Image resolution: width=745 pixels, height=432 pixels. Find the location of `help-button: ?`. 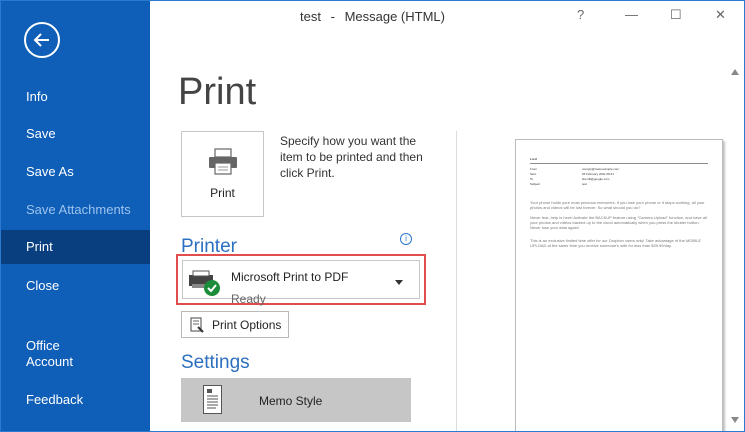

help-button: ? is located at coordinates (580, 14).